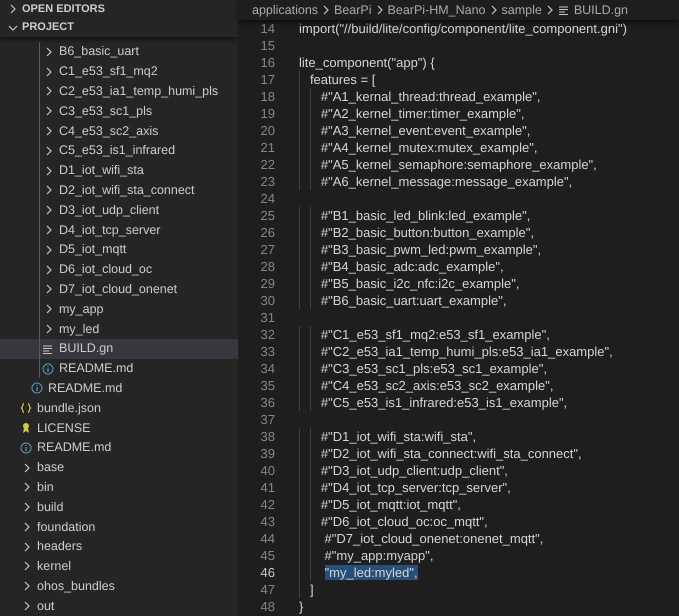  I want to click on code-line: import("//build/lite/config/component/lite_component.gni"), so click(463, 28).